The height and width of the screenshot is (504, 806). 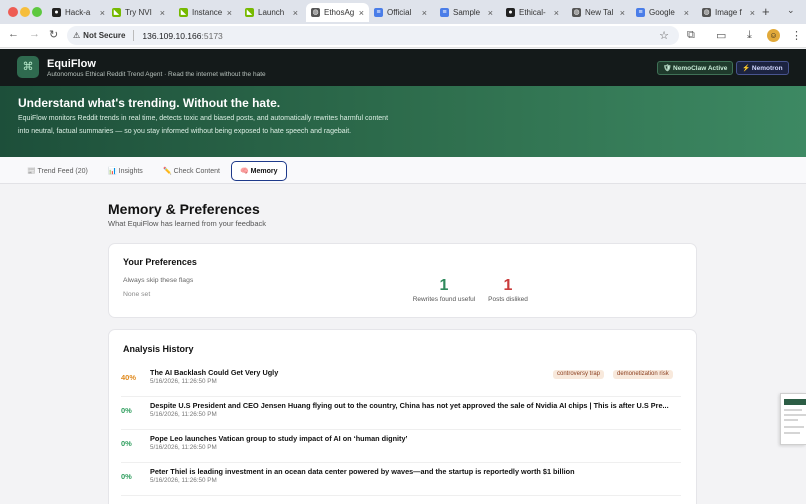 What do you see at coordinates (691, 35) in the screenshot?
I see `extensions-icon: ⧉` at bounding box center [691, 35].